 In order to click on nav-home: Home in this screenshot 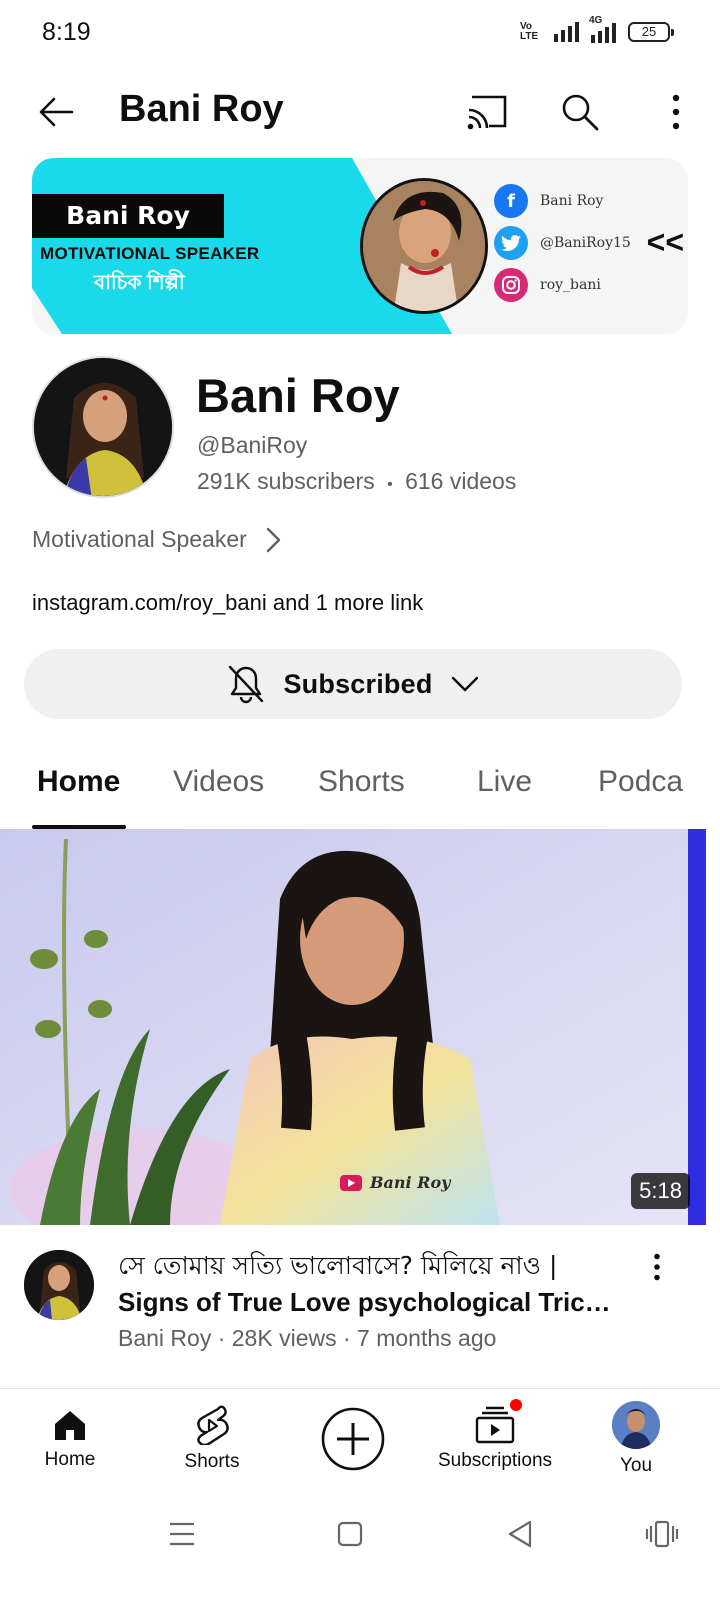, I will do `click(70, 1439)`.